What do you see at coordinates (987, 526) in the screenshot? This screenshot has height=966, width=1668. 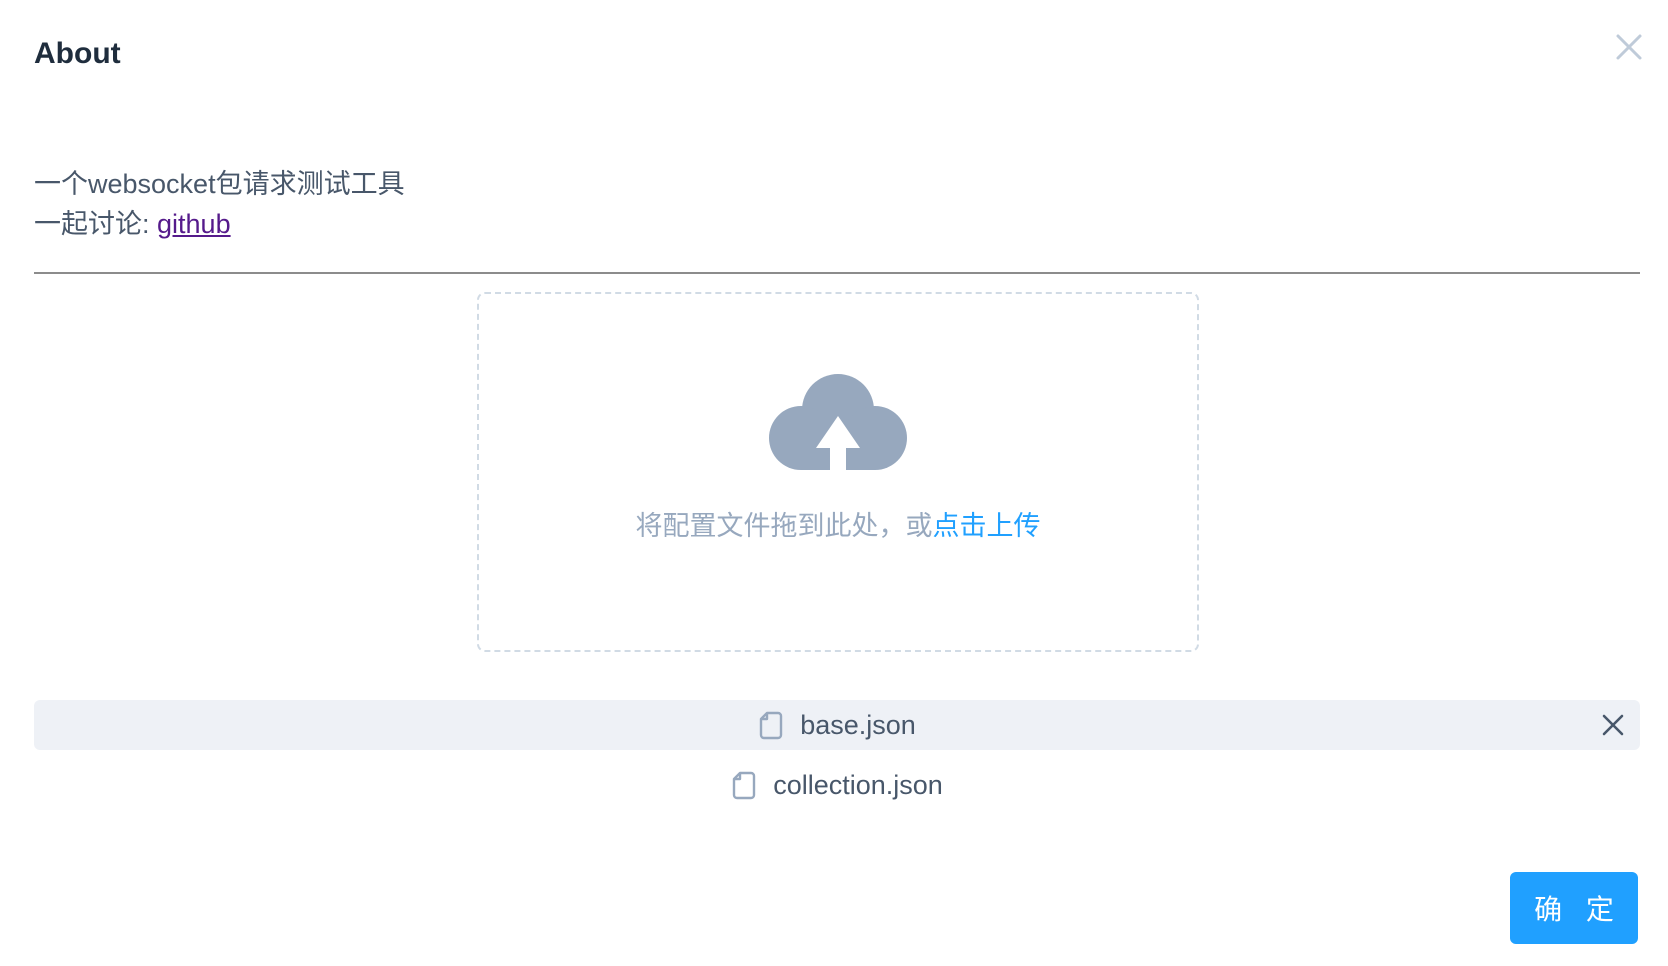 I see `click-upload-link: 点击上传` at bounding box center [987, 526].